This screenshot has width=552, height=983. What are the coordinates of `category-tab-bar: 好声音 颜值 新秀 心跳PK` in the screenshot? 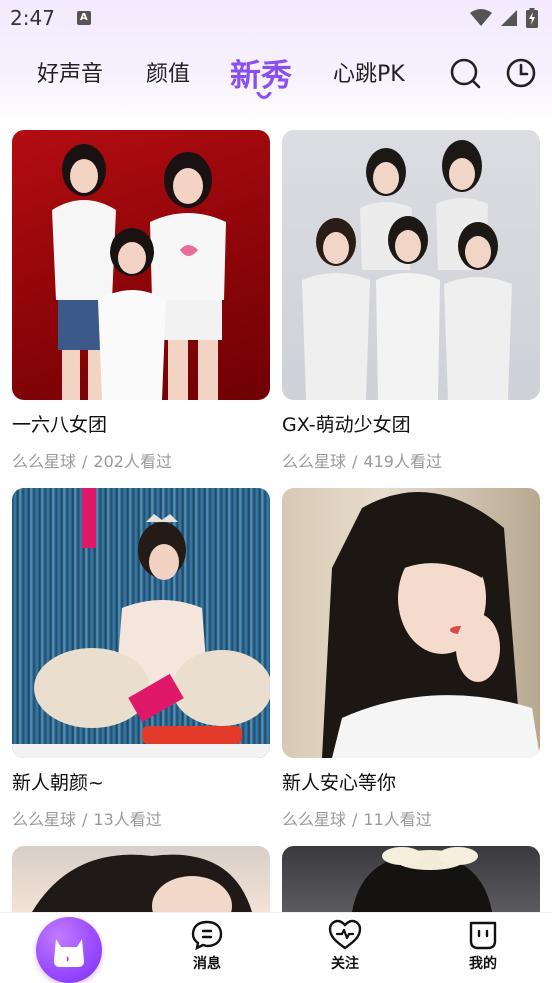 It's located at (276, 77).